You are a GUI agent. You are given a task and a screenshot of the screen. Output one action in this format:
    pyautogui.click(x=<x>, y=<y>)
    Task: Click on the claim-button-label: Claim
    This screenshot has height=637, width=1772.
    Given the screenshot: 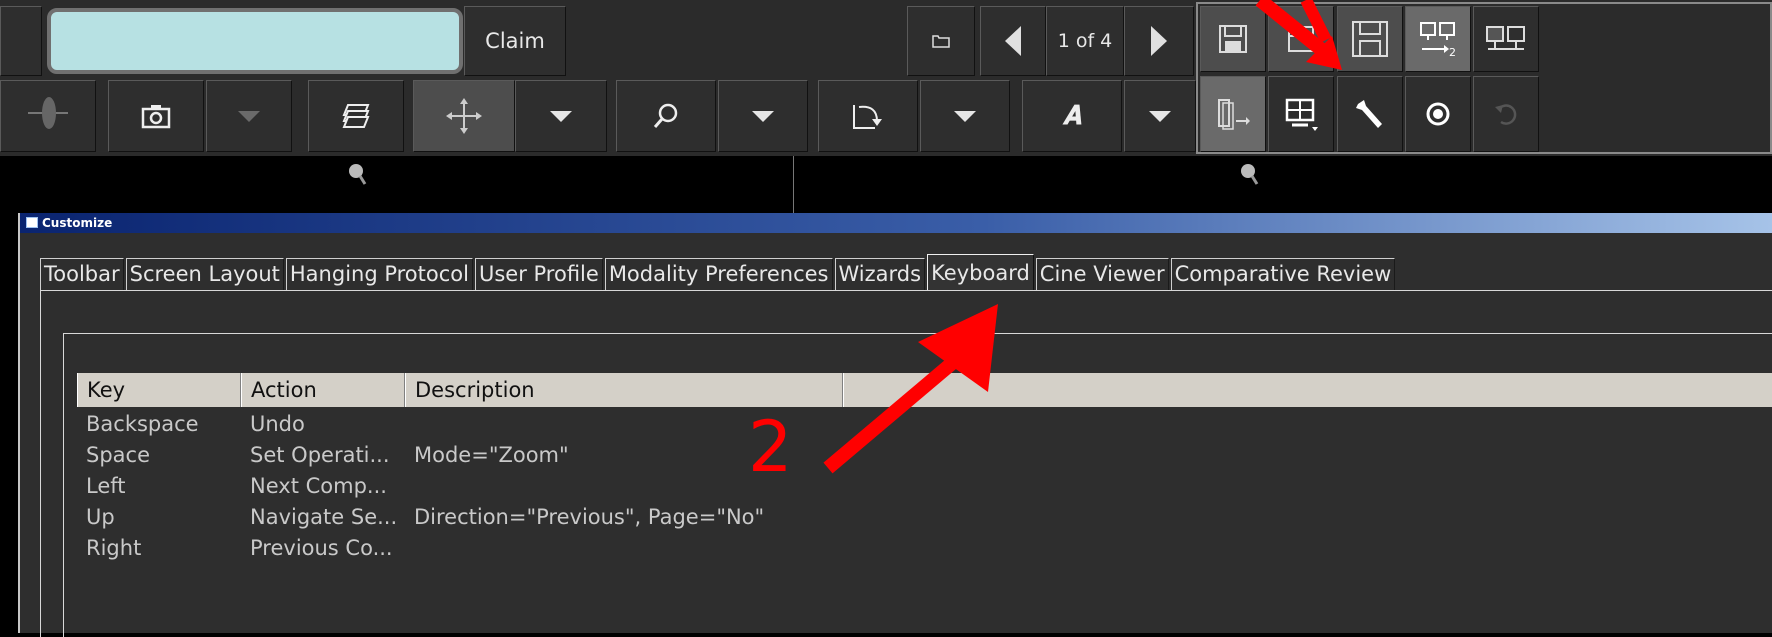 What is the action you would take?
    pyautogui.click(x=515, y=41)
    